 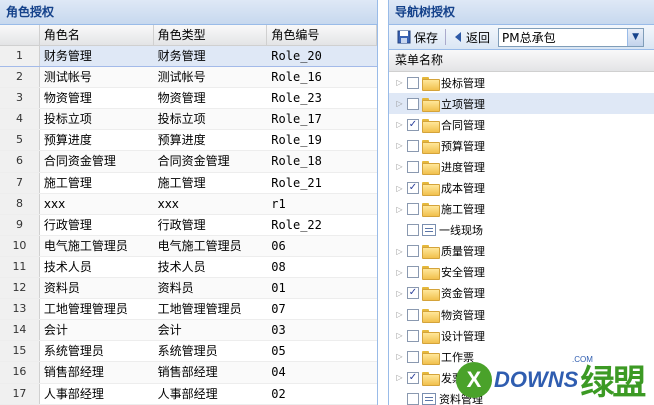 I want to click on role-type-cell: 会计, so click(x=169, y=330).